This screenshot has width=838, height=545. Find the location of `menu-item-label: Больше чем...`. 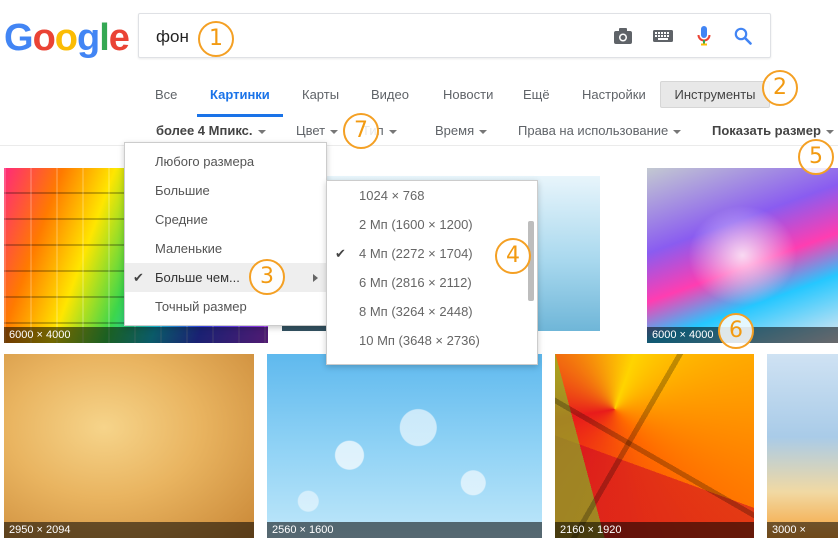

menu-item-label: Больше чем... is located at coordinates (197, 277).